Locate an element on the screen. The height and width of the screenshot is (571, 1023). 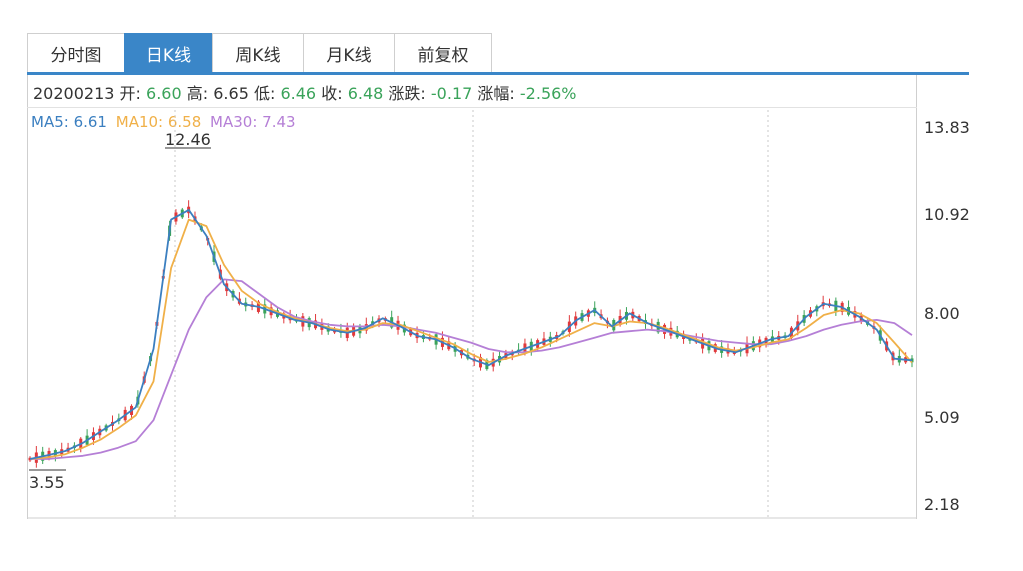
max-price-label: 12.46 is located at coordinates (188, 139).